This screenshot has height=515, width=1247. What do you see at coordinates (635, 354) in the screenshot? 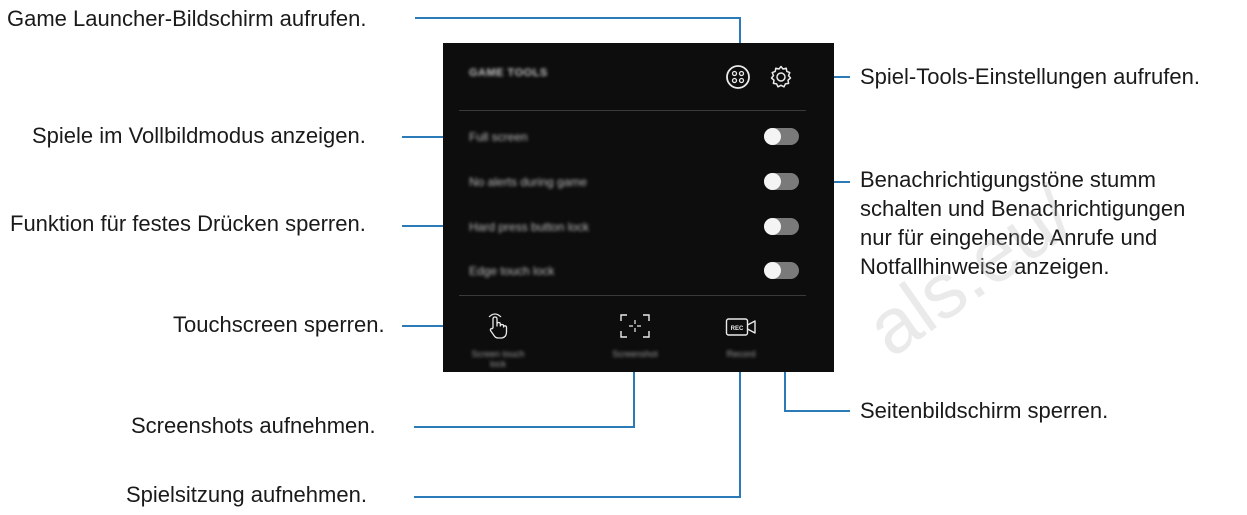
I see `label-screenshot: Screenshot` at bounding box center [635, 354].